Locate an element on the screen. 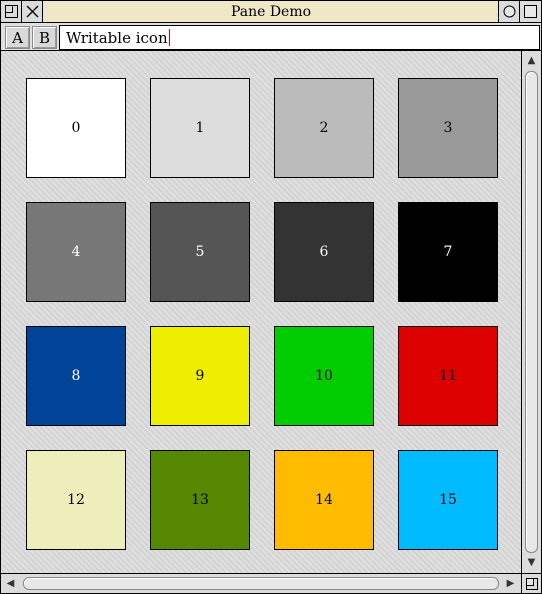 This screenshot has height=594, width=542. horizontal-scroll-thumb is located at coordinates (261, 583).